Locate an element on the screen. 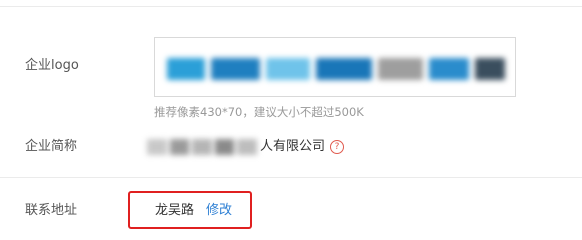 This screenshot has width=582, height=240. company-name-text: 人有限公司 is located at coordinates (293, 146).